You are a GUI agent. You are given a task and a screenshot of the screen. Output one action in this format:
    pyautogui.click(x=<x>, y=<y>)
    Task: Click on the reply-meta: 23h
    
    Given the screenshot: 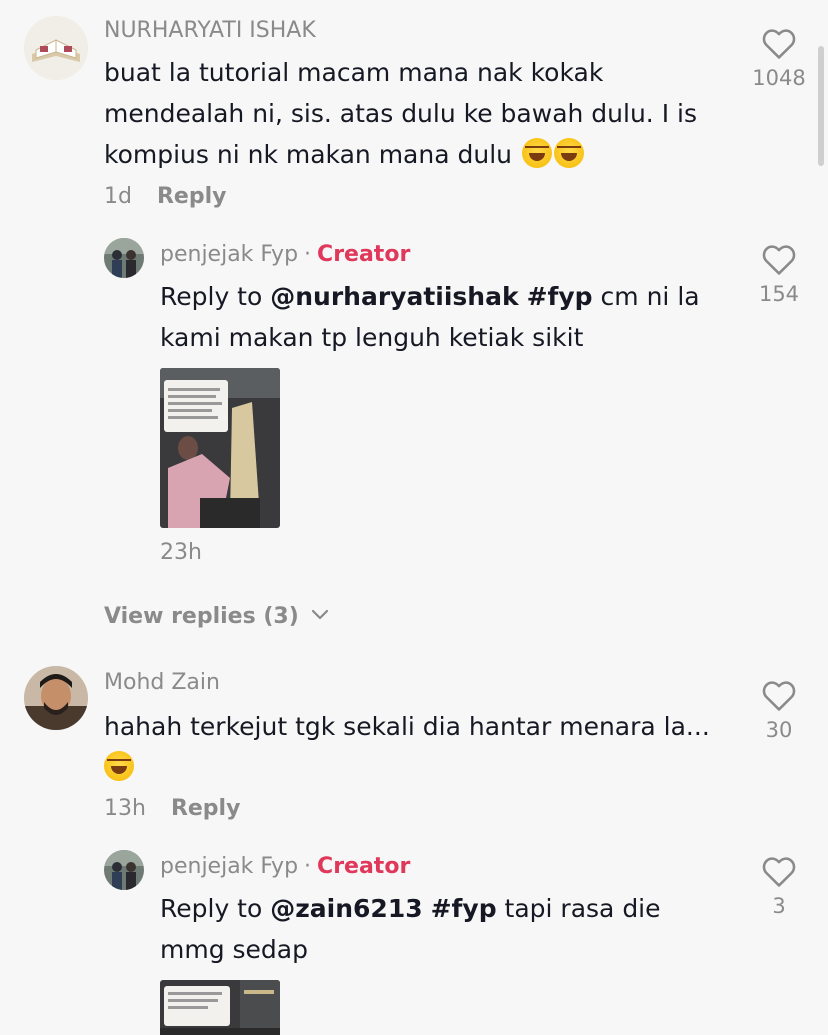 What is the action you would take?
    pyautogui.click(x=181, y=552)
    